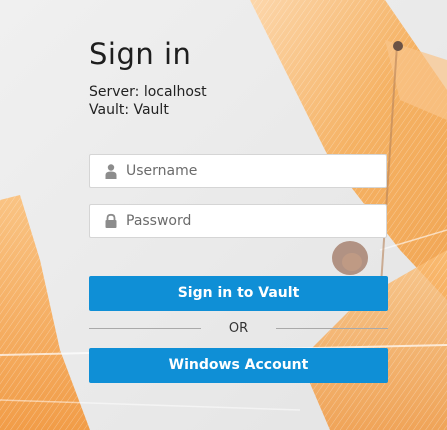  What do you see at coordinates (148, 92) in the screenshot?
I see `server-info: Server: localhost` at bounding box center [148, 92].